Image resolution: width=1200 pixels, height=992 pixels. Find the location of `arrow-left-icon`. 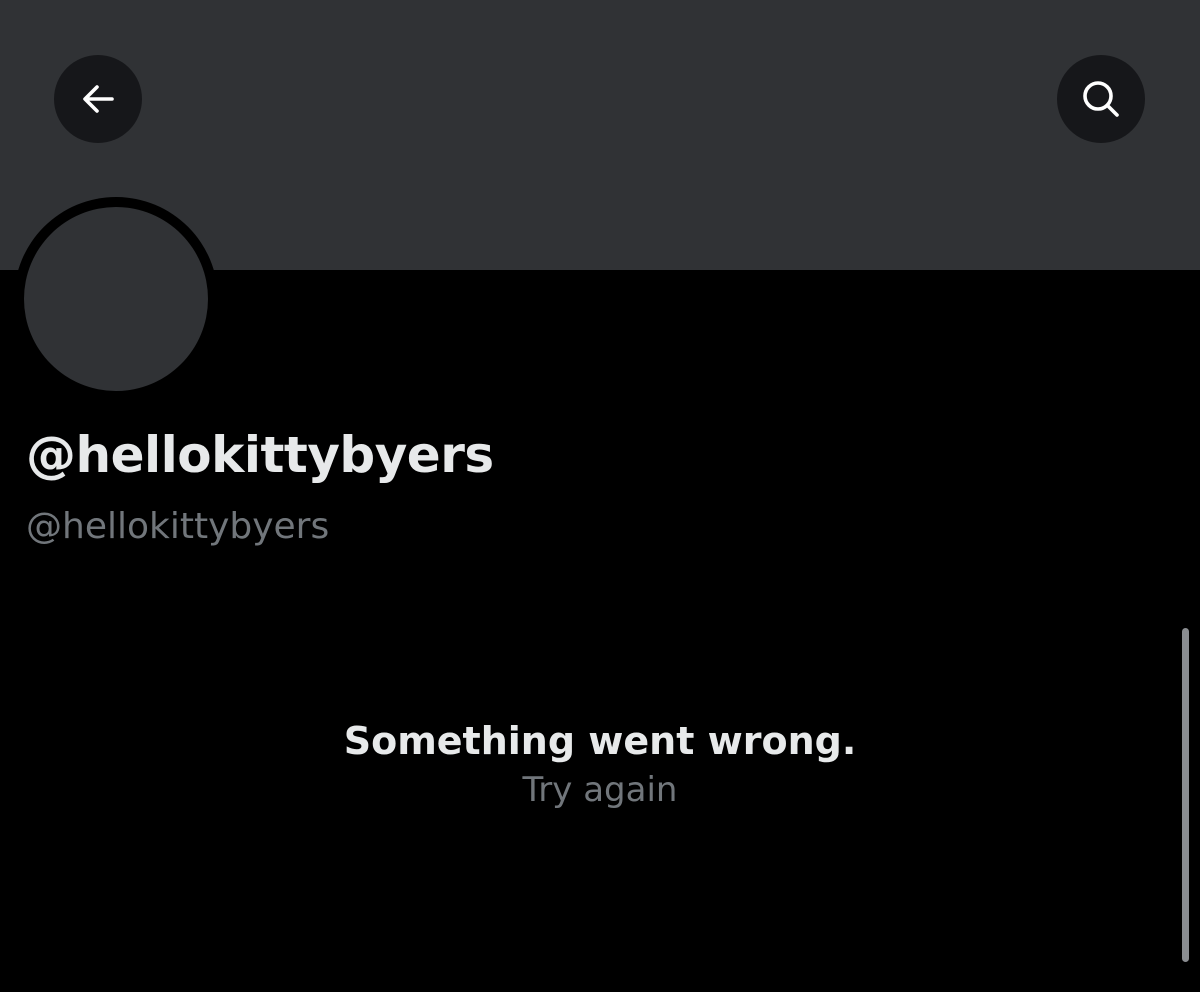

arrow-left-icon is located at coordinates (98, 99).